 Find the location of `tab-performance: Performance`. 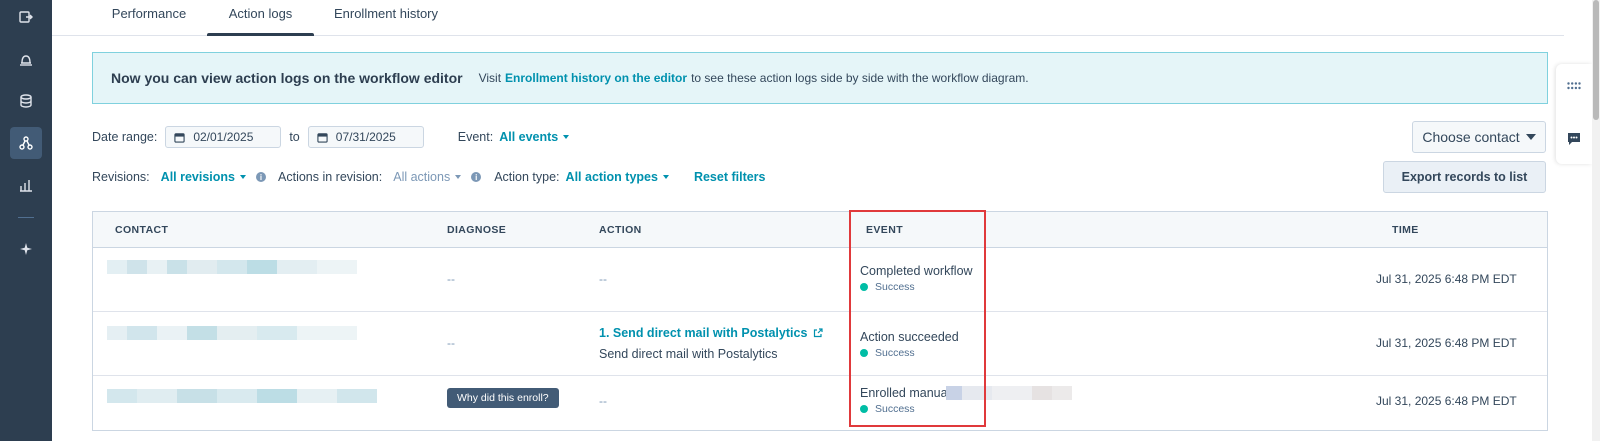

tab-performance: Performance is located at coordinates (149, 18).